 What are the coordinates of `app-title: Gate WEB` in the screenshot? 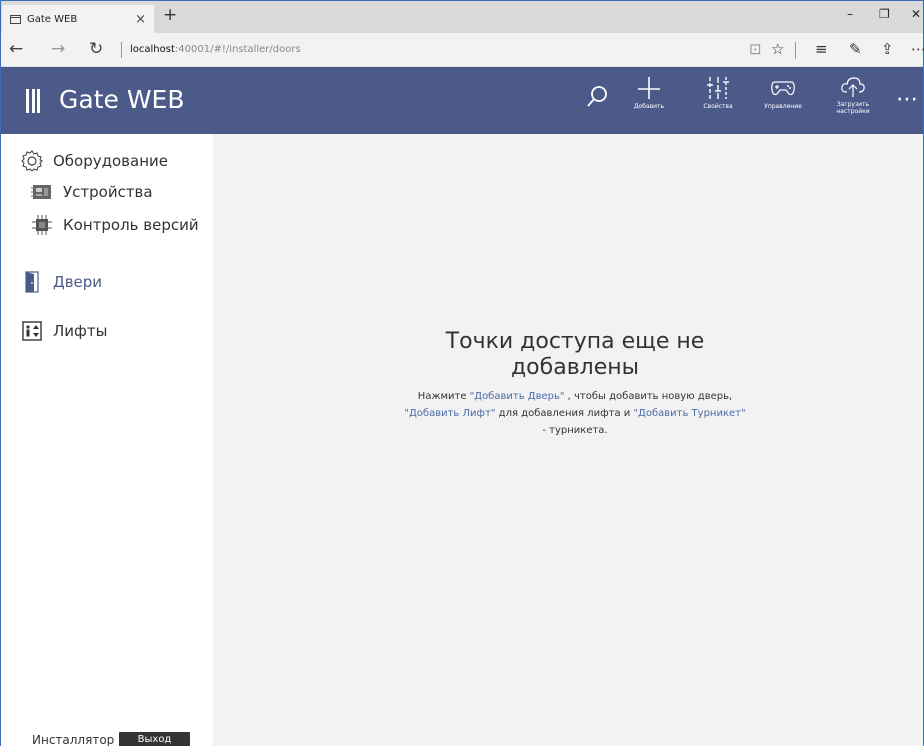 It's located at (122, 99).